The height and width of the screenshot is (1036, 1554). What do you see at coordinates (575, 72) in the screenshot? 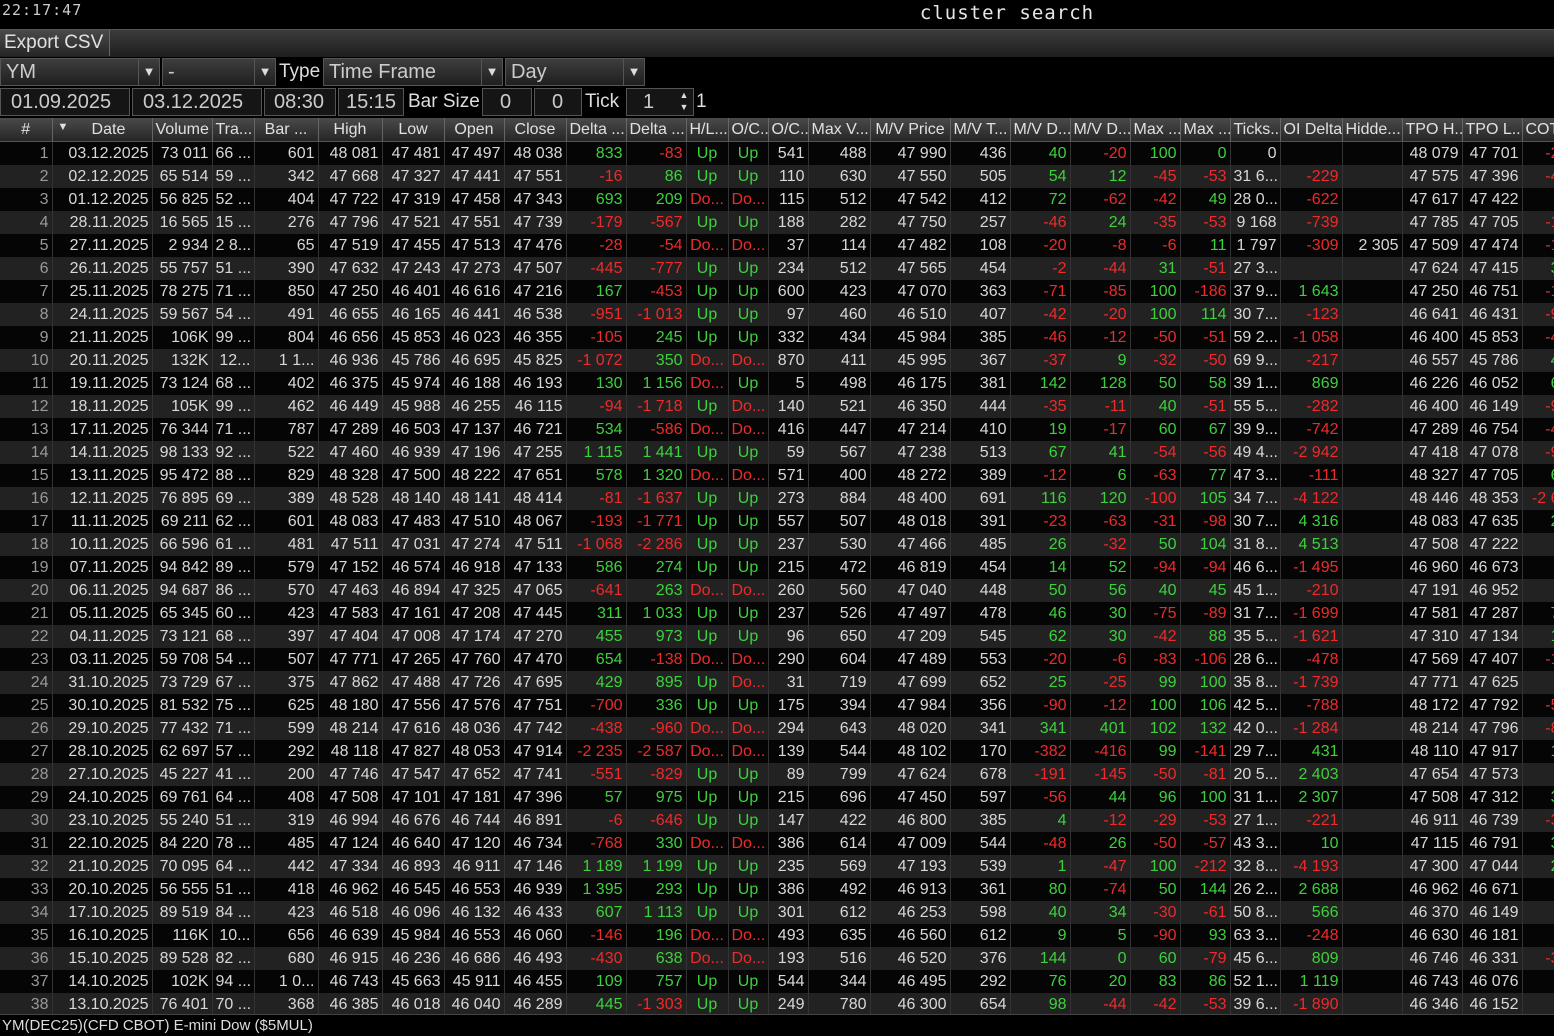
I see `timeframe-select: Day ▼` at bounding box center [575, 72].